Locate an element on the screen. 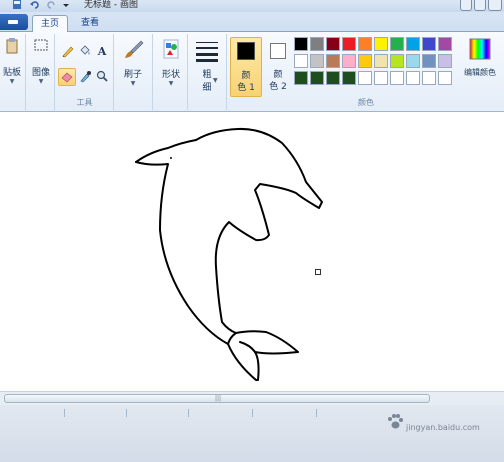  color1-button: 颜 色 1 is located at coordinates (246, 67).